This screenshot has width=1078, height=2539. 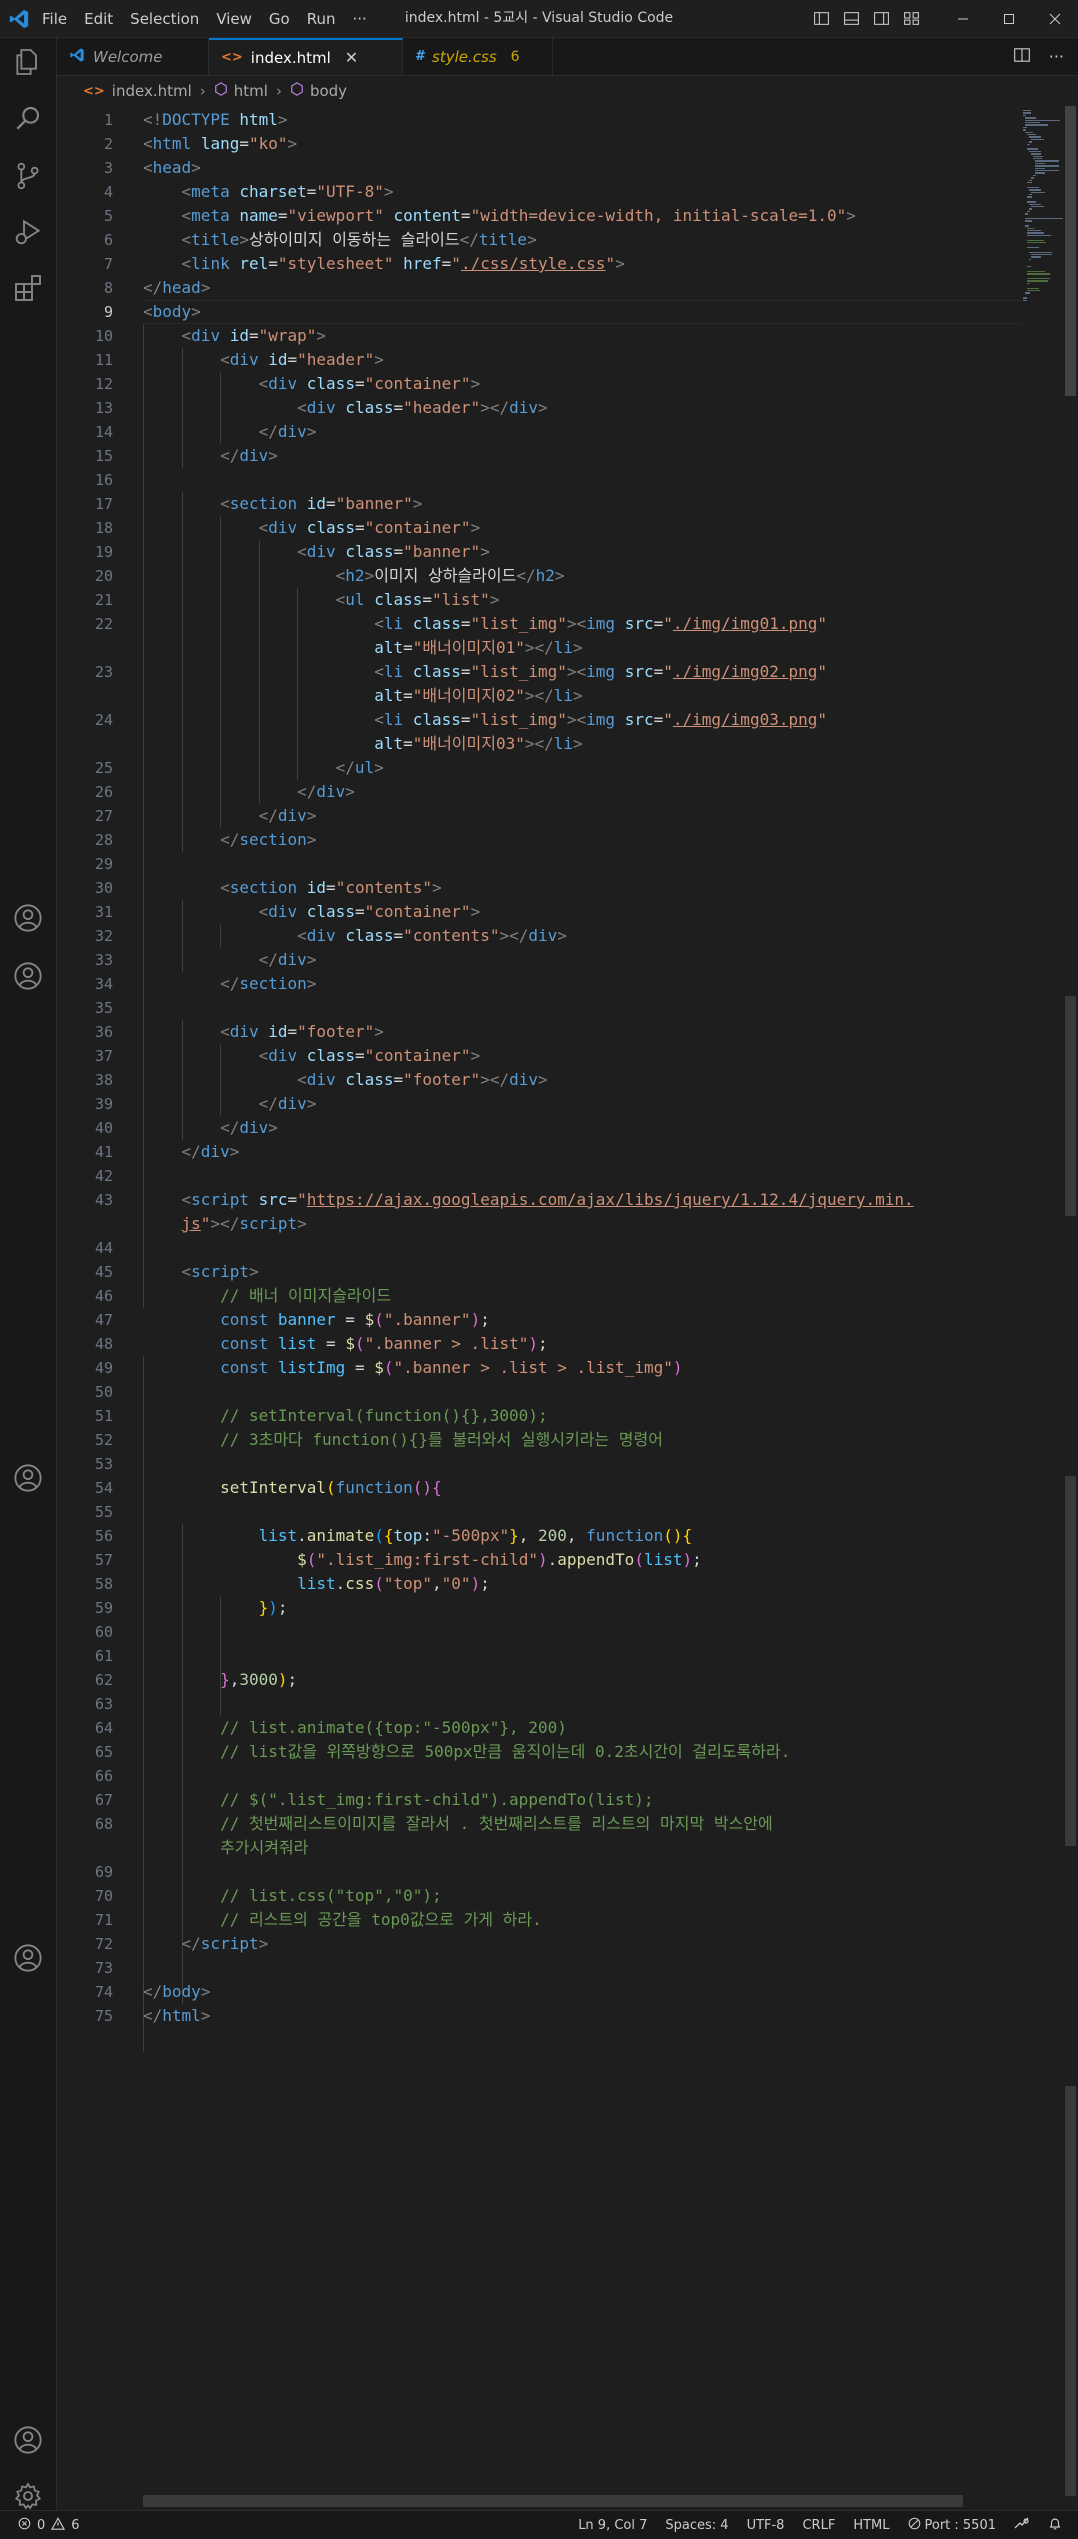 I want to click on code-line: </div>, so click(x=230, y=432).